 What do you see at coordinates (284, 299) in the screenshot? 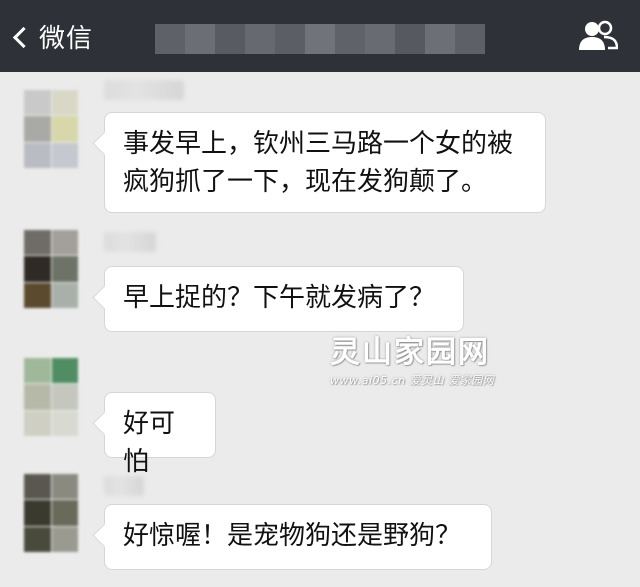
I see `message-bubble: 早上捉的？下午就发病了？` at bounding box center [284, 299].